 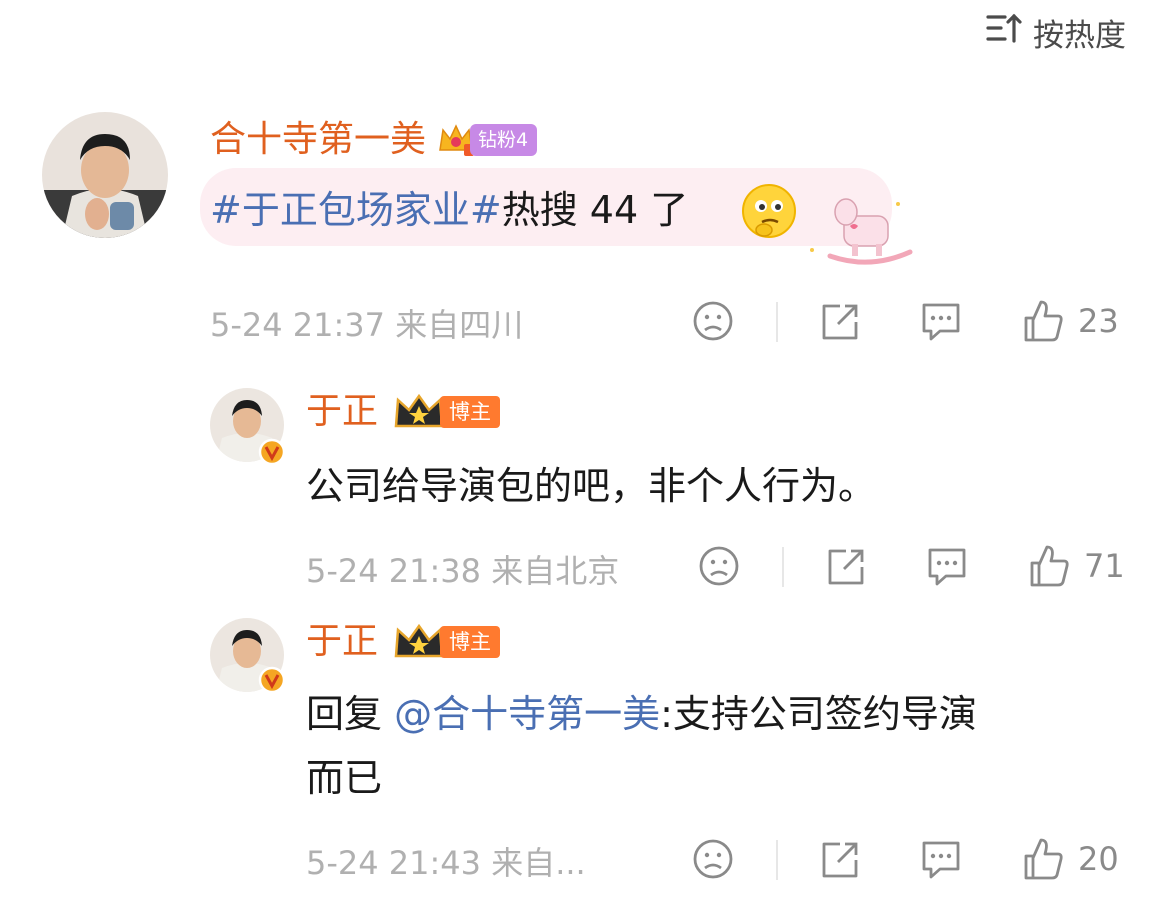 I want to click on sort-by-hot-button: 按热度, so click(x=1055, y=32).